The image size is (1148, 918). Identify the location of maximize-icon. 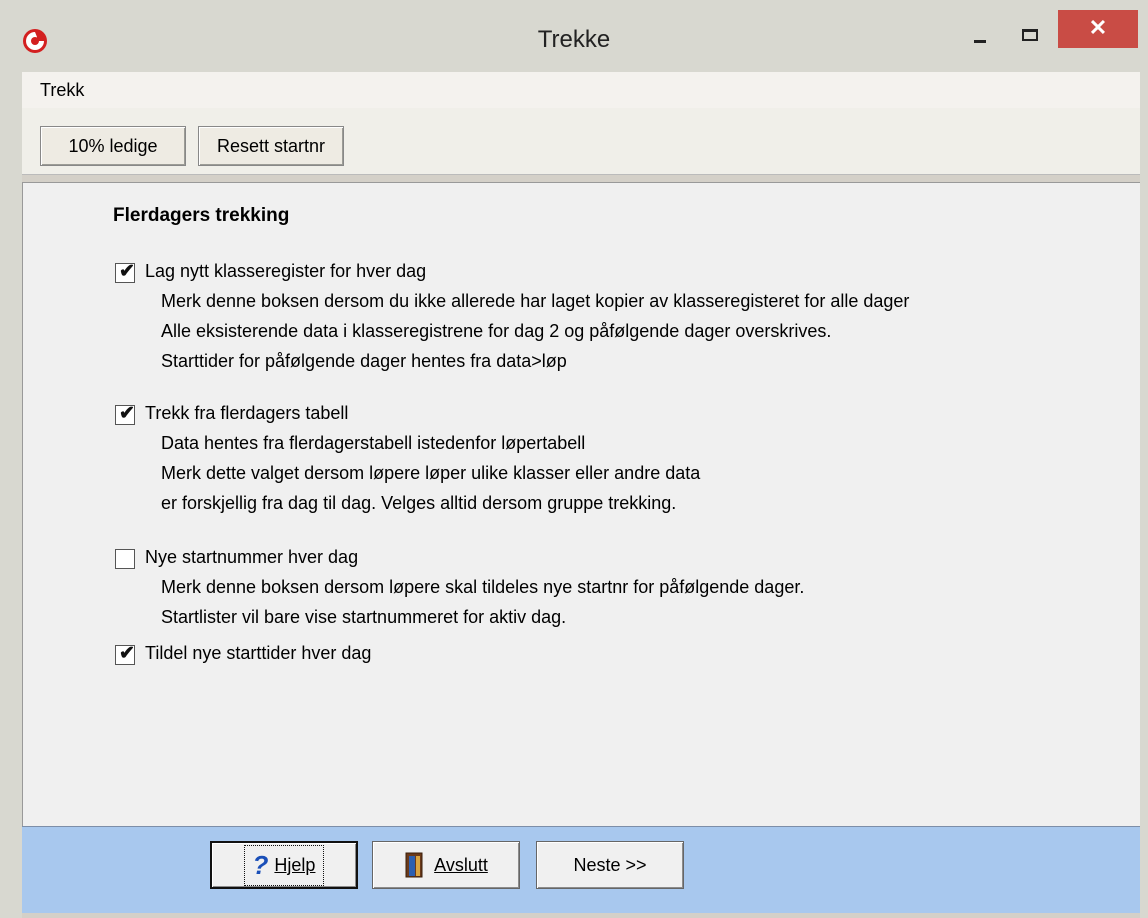
(1030, 35).